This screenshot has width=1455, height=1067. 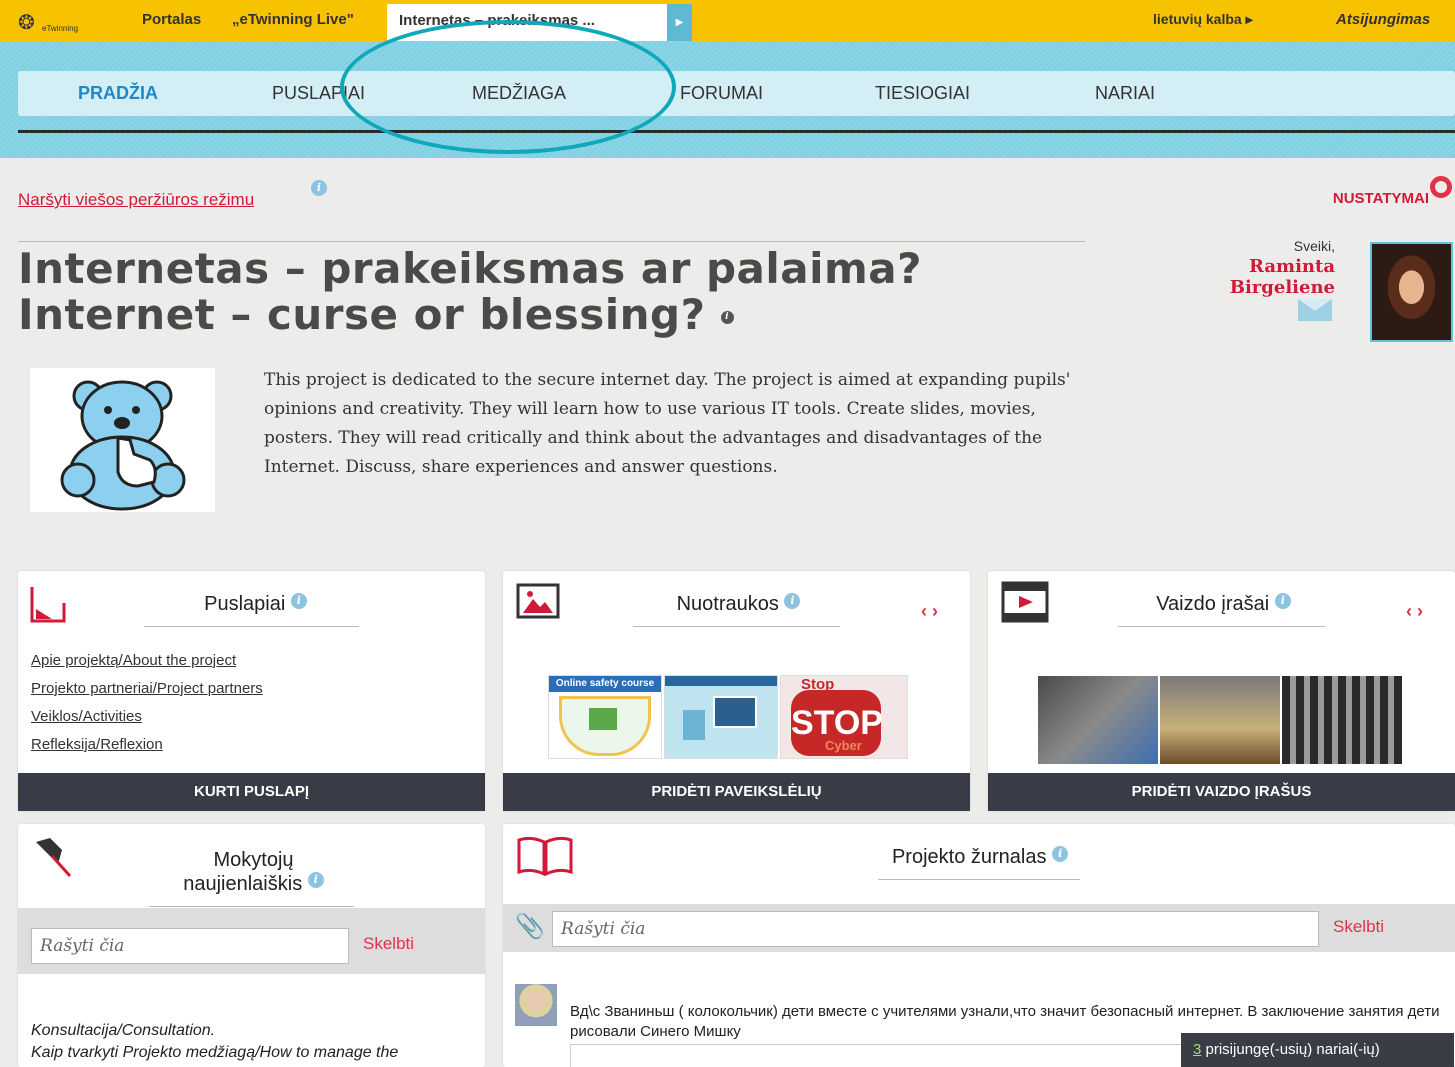 I want to click on highlight-circle, so click(x=508, y=87).